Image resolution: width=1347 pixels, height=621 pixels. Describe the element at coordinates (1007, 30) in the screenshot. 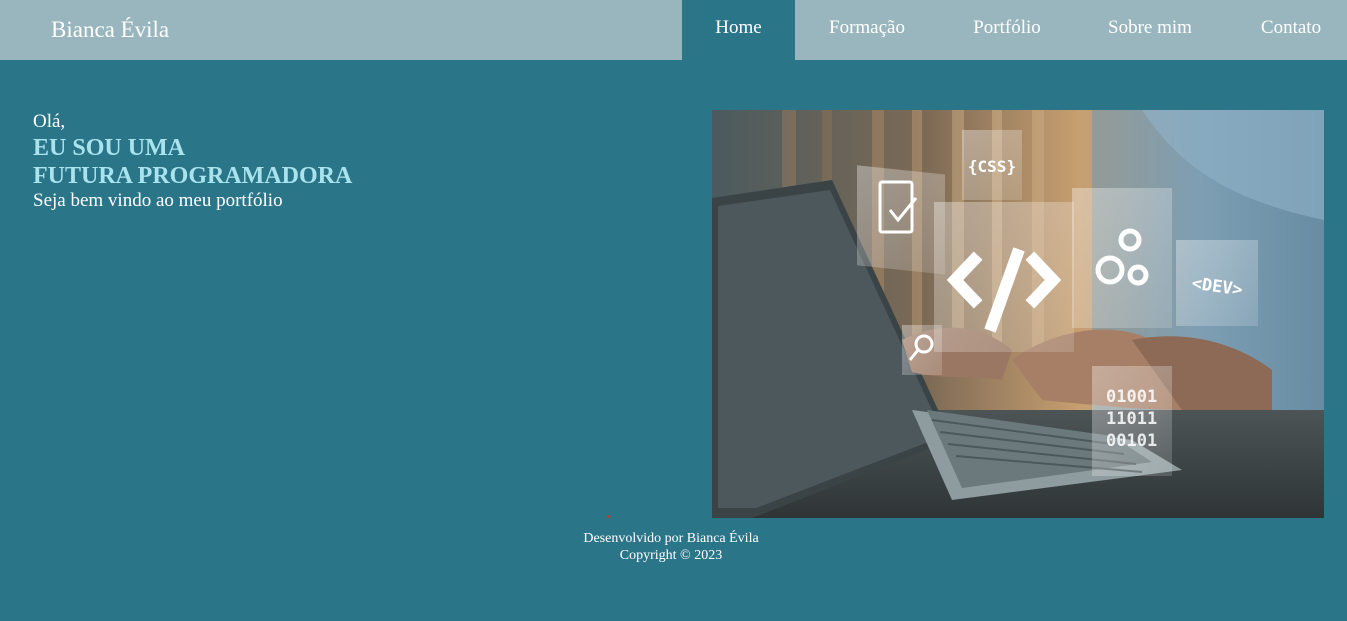

I see `nav-portfolio: Portfólio` at that location.